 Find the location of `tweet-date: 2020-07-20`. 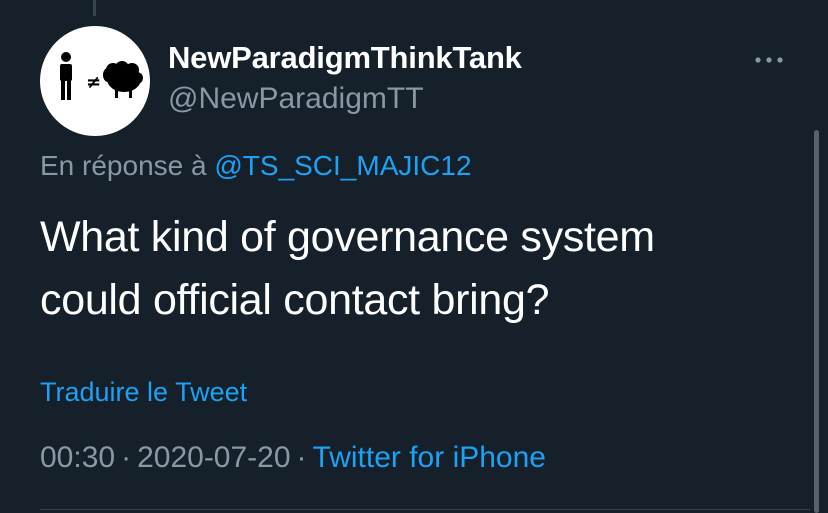

tweet-date: 2020-07-20 is located at coordinates (214, 457).